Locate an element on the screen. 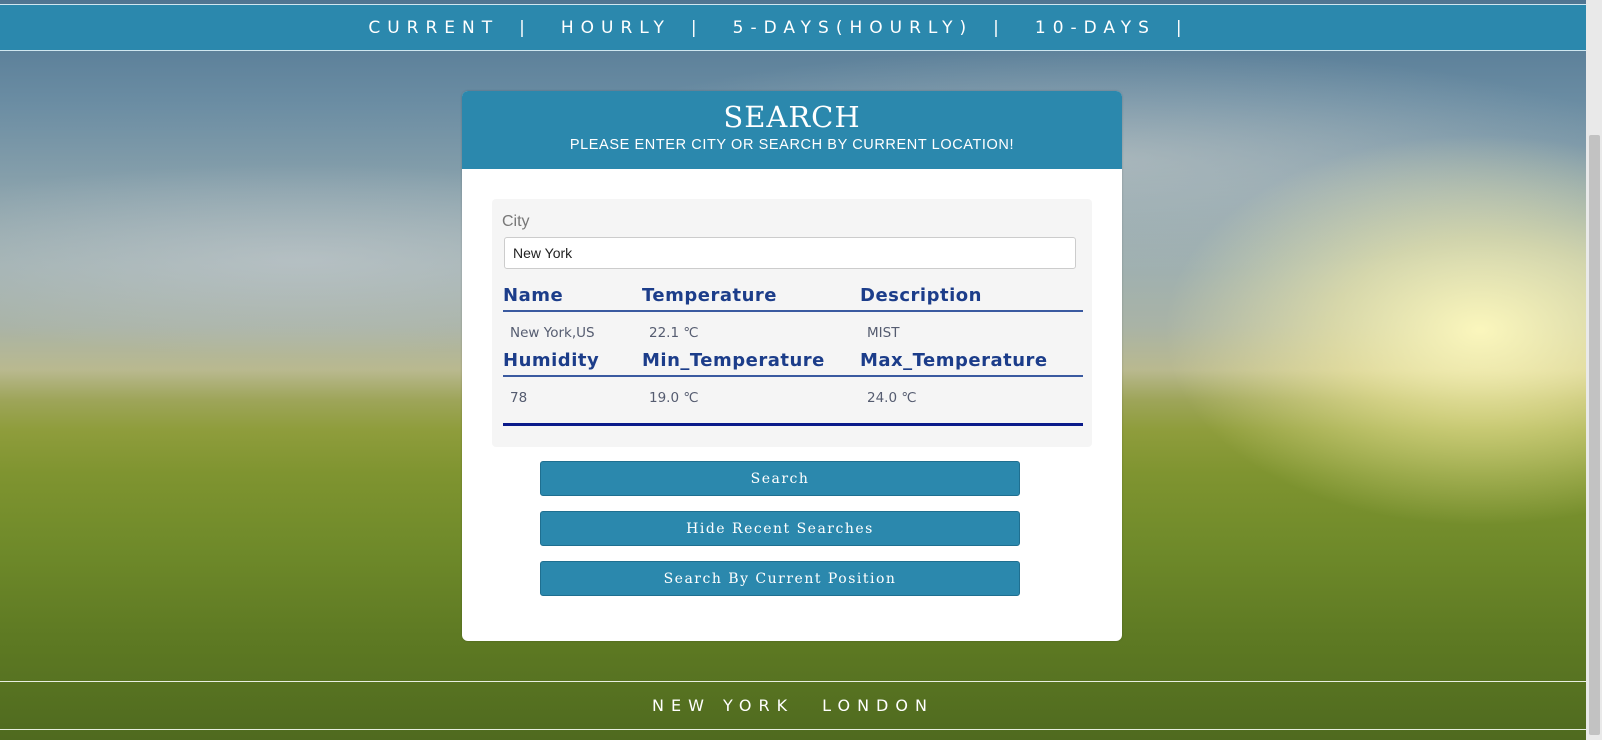 The width and height of the screenshot is (1602, 740). column-header-description: Description is located at coordinates (921, 295).